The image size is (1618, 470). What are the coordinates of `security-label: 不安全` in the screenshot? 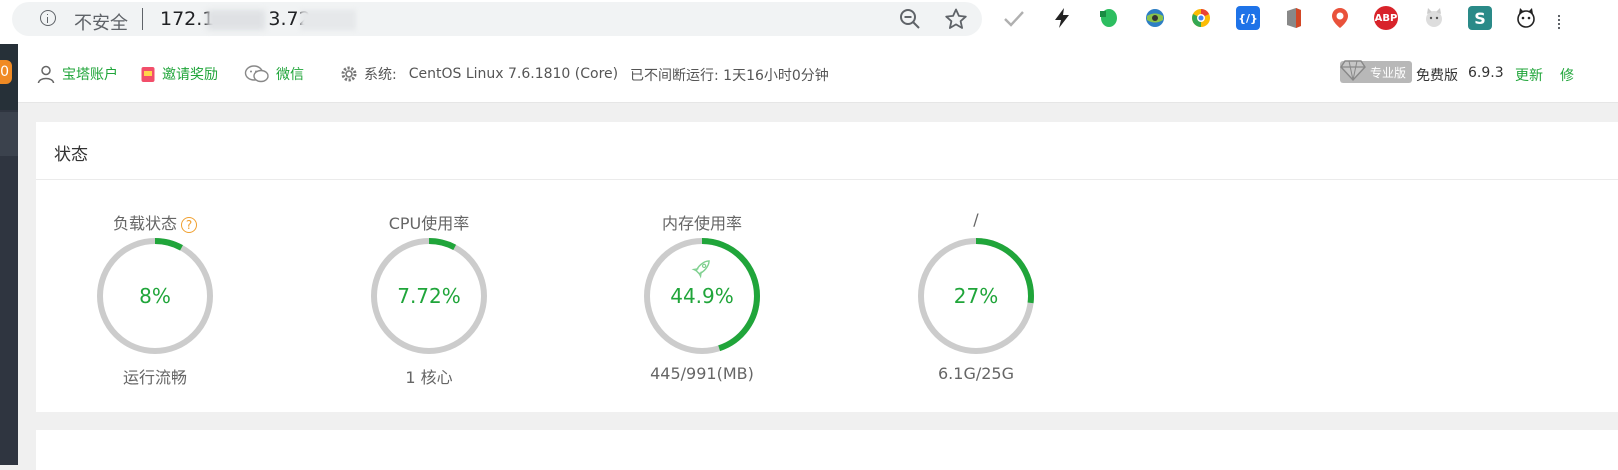 It's located at (101, 22).